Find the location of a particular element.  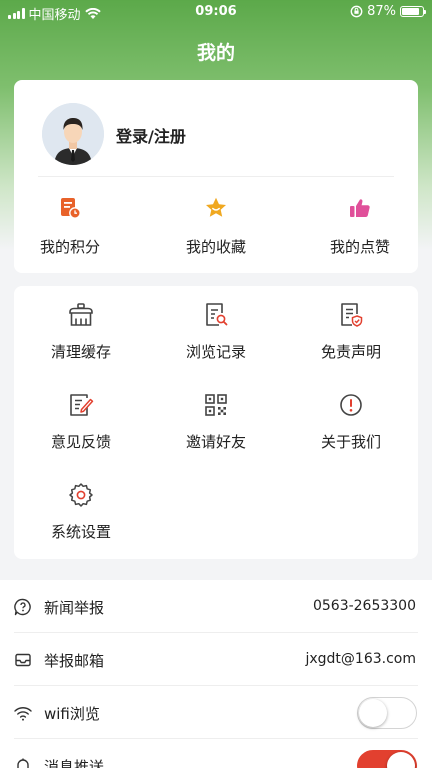

tool-label: 免责声明 is located at coordinates (350, 352).